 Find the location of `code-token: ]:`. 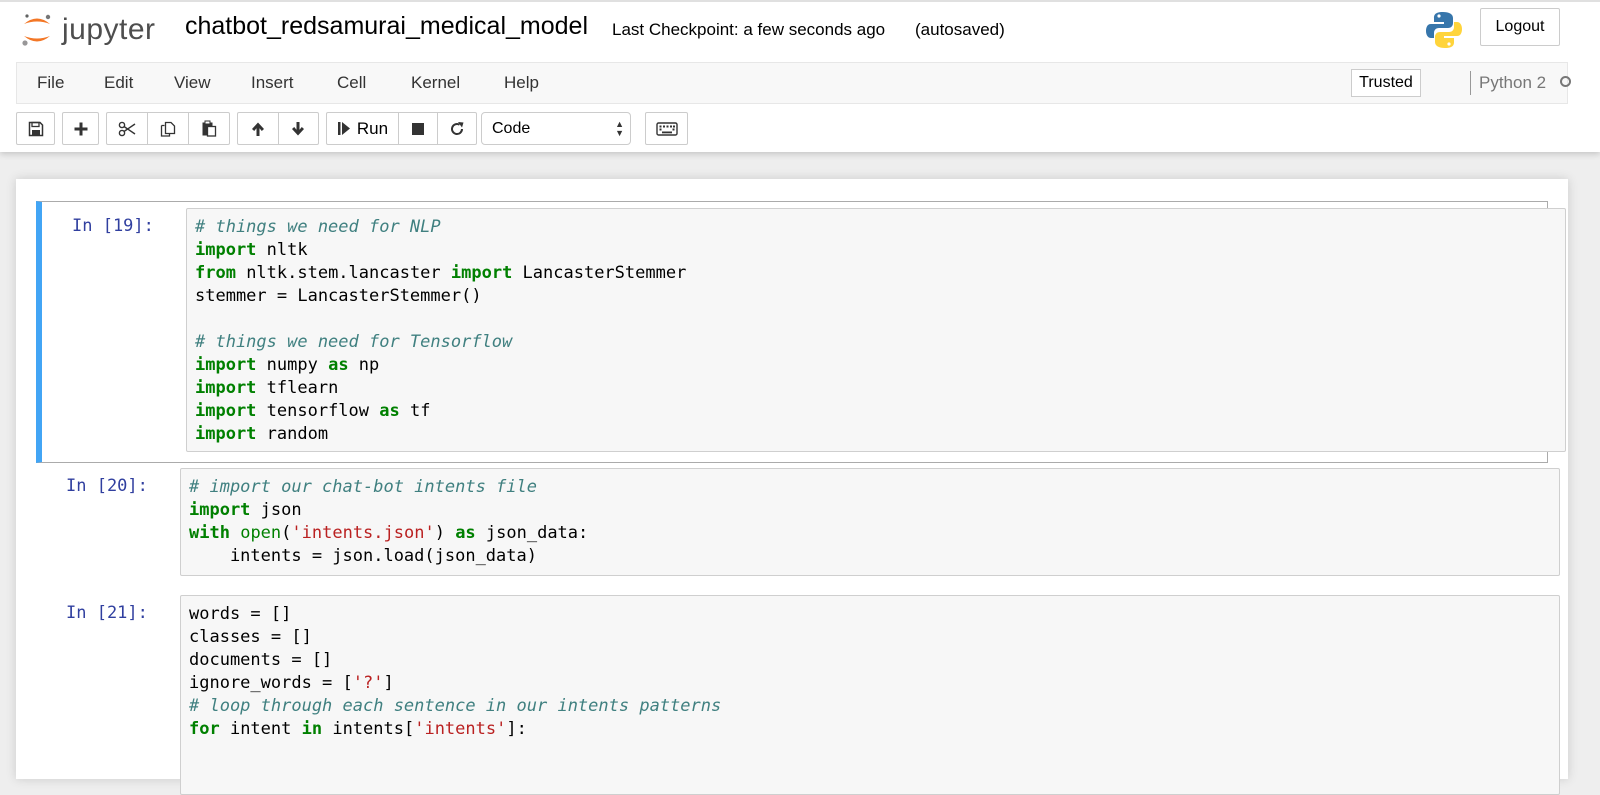

code-token: ]: is located at coordinates (516, 729).